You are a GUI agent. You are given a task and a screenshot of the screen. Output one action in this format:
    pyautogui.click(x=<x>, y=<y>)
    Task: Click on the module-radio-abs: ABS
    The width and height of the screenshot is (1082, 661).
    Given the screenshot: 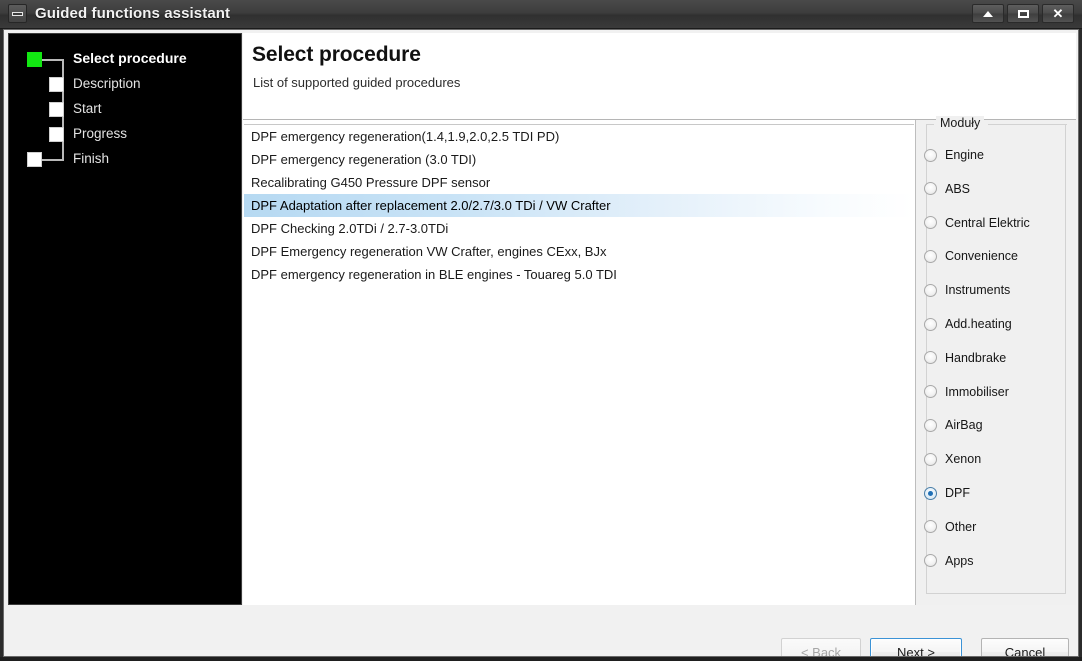 What is the action you would take?
    pyautogui.click(x=947, y=189)
    